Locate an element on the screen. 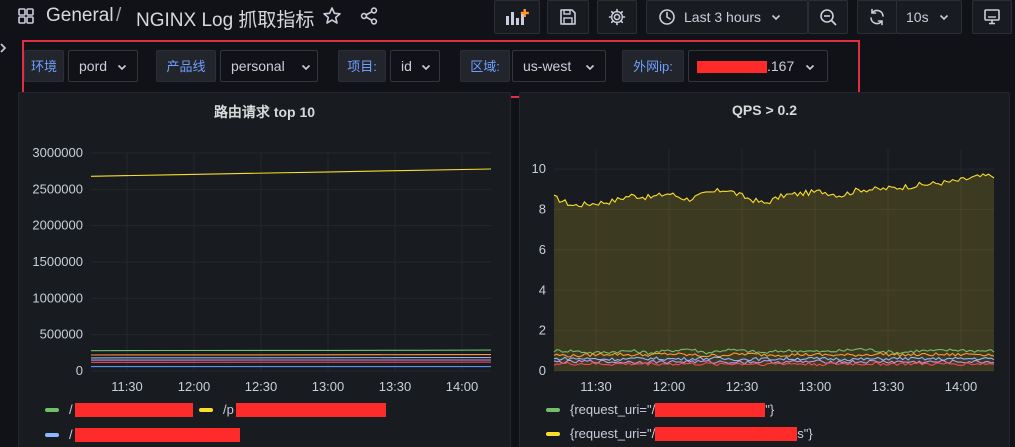 The image size is (1015, 447). y-tick-label: 2 is located at coordinates (542, 330).